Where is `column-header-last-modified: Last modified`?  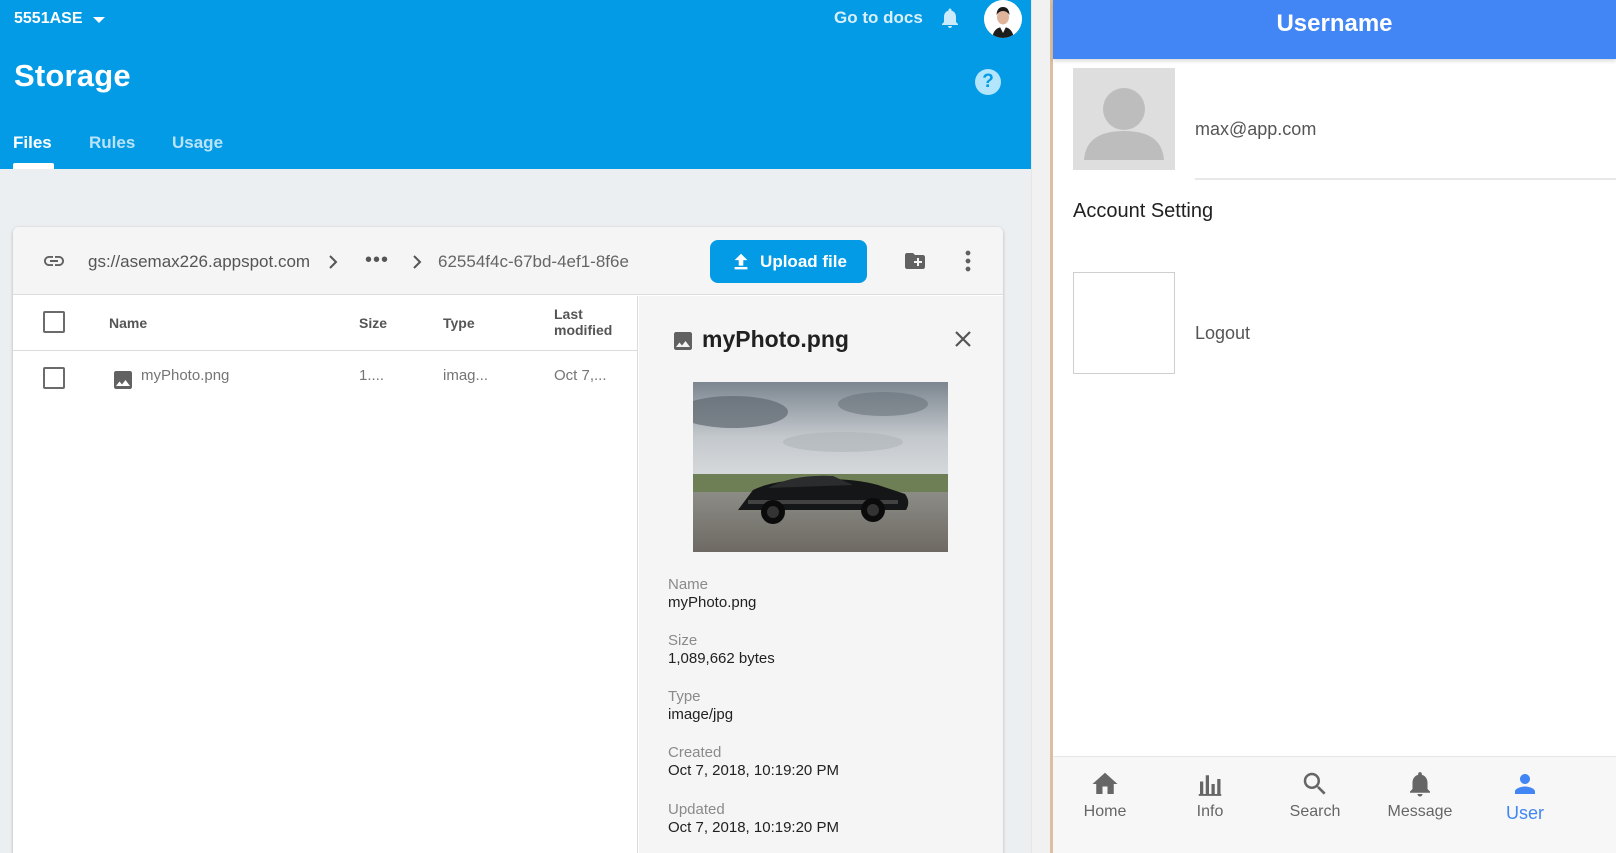 column-header-last-modified: Last modified is located at coordinates (583, 322).